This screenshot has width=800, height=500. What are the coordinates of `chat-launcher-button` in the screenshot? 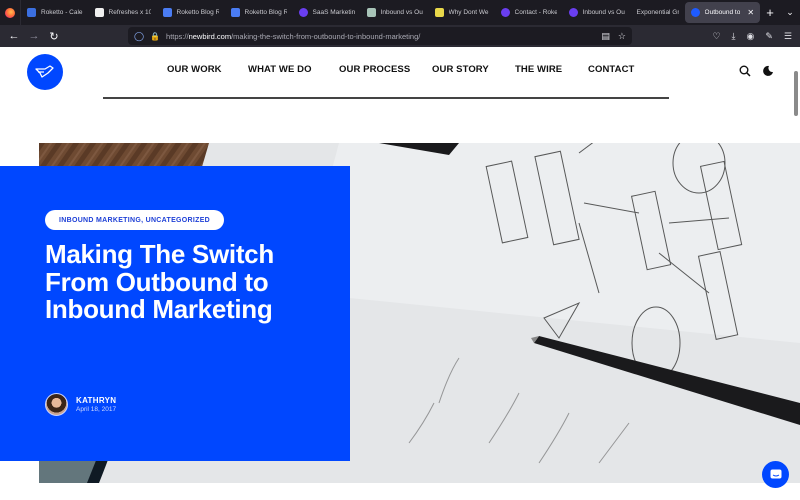 It's located at (775, 474).